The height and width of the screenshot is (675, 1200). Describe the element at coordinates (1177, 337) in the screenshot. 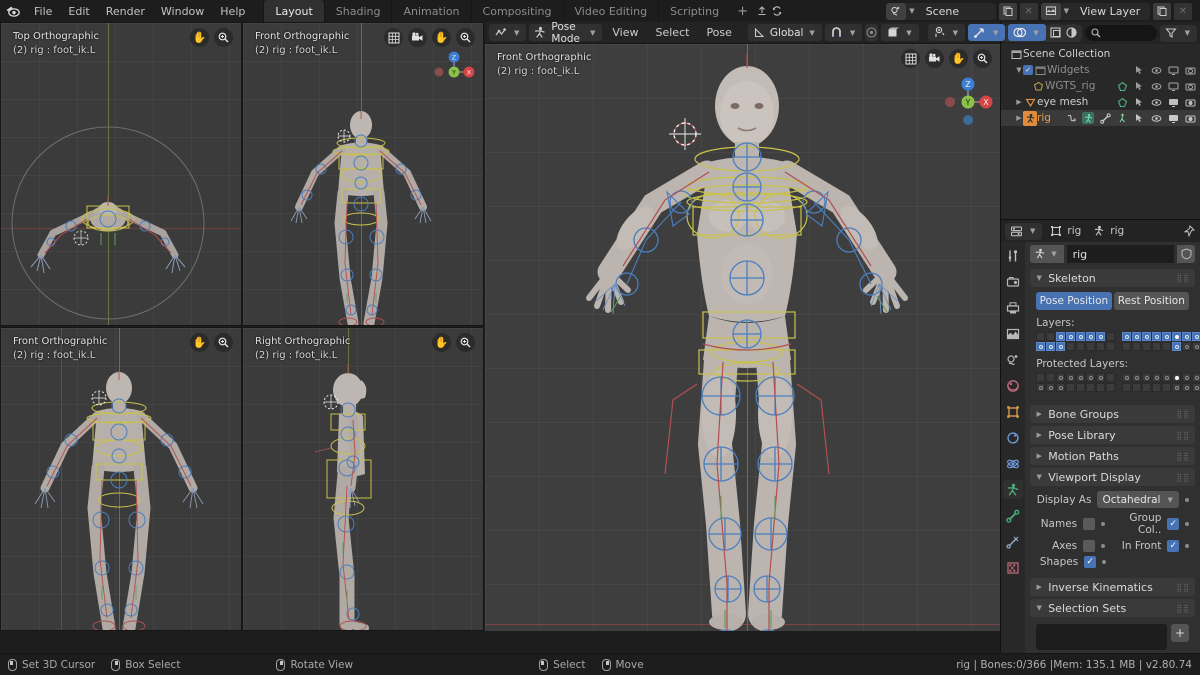

I see `layer-cell-active` at that location.